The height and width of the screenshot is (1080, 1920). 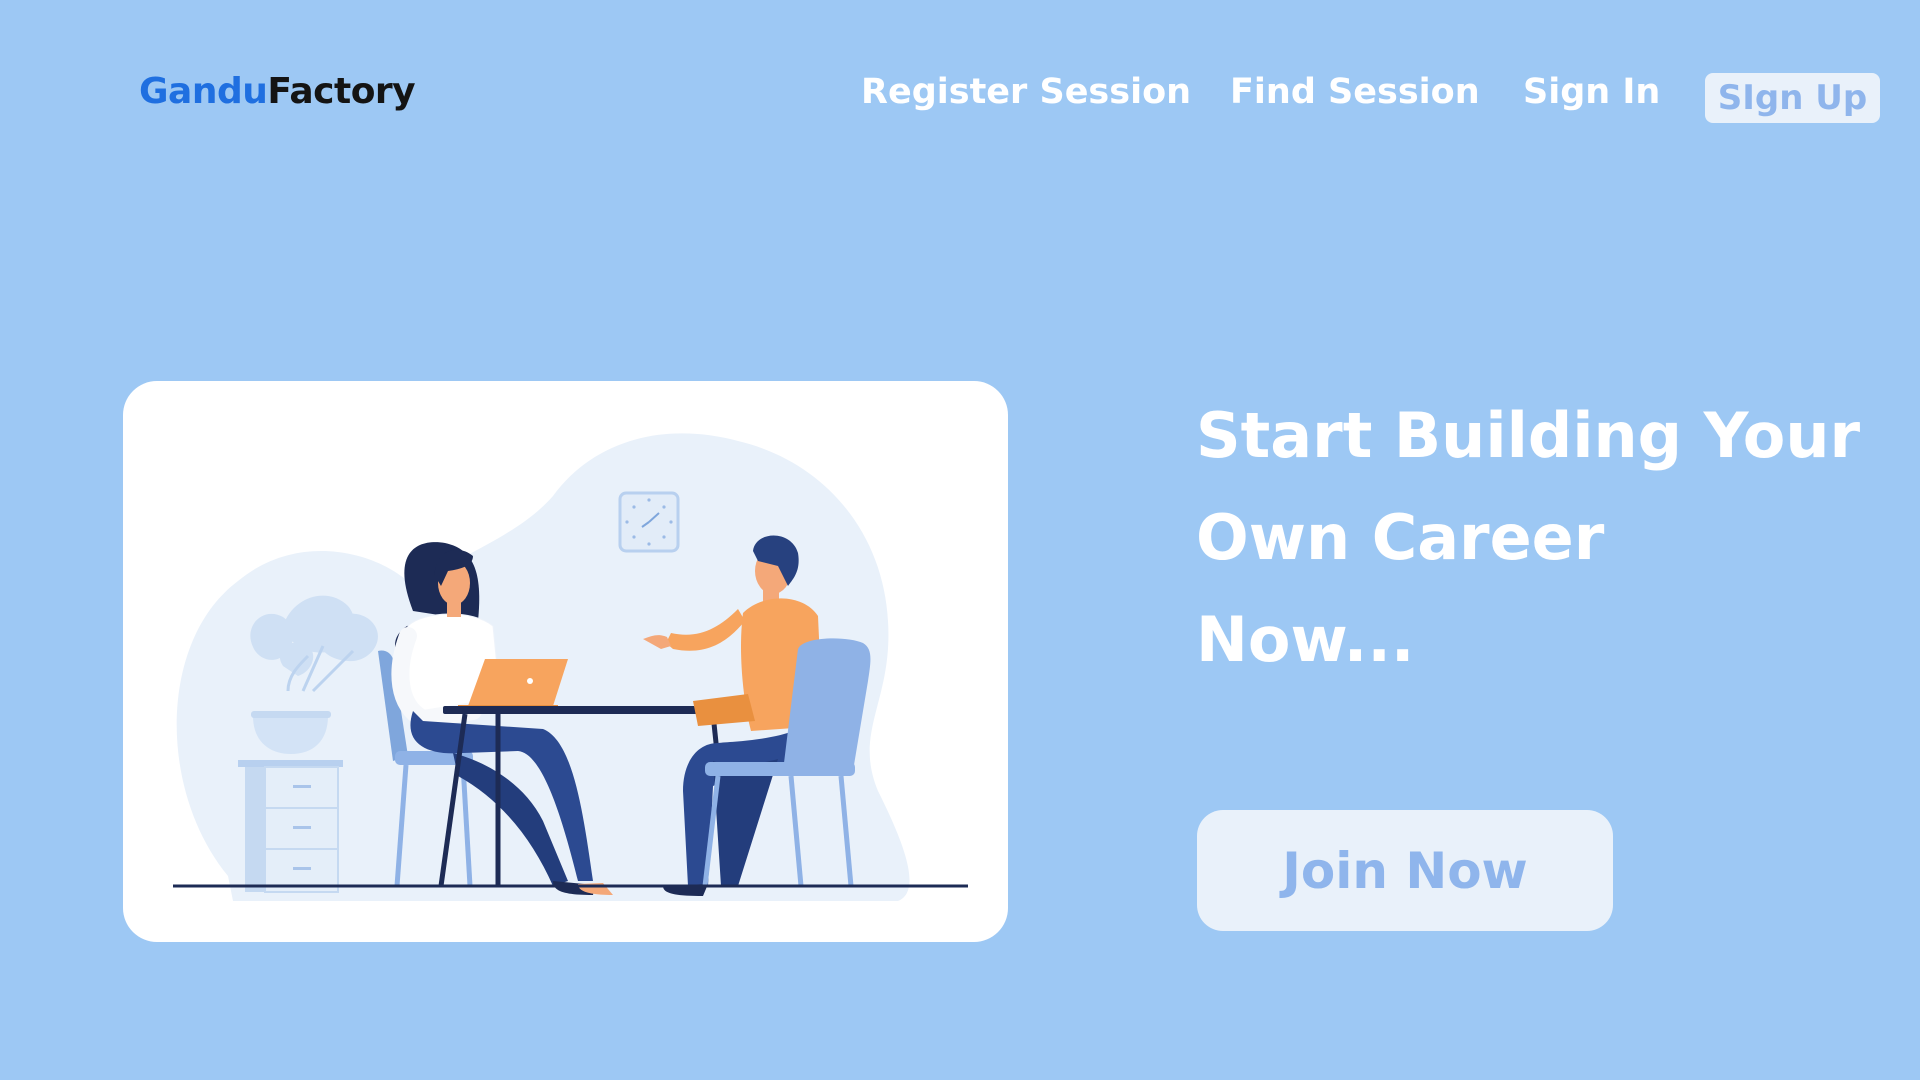 What do you see at coordinates (1528, 435) in the screenshot?
I see `headline-line-1: Start Building Your` at bounding box center [1528, 435].